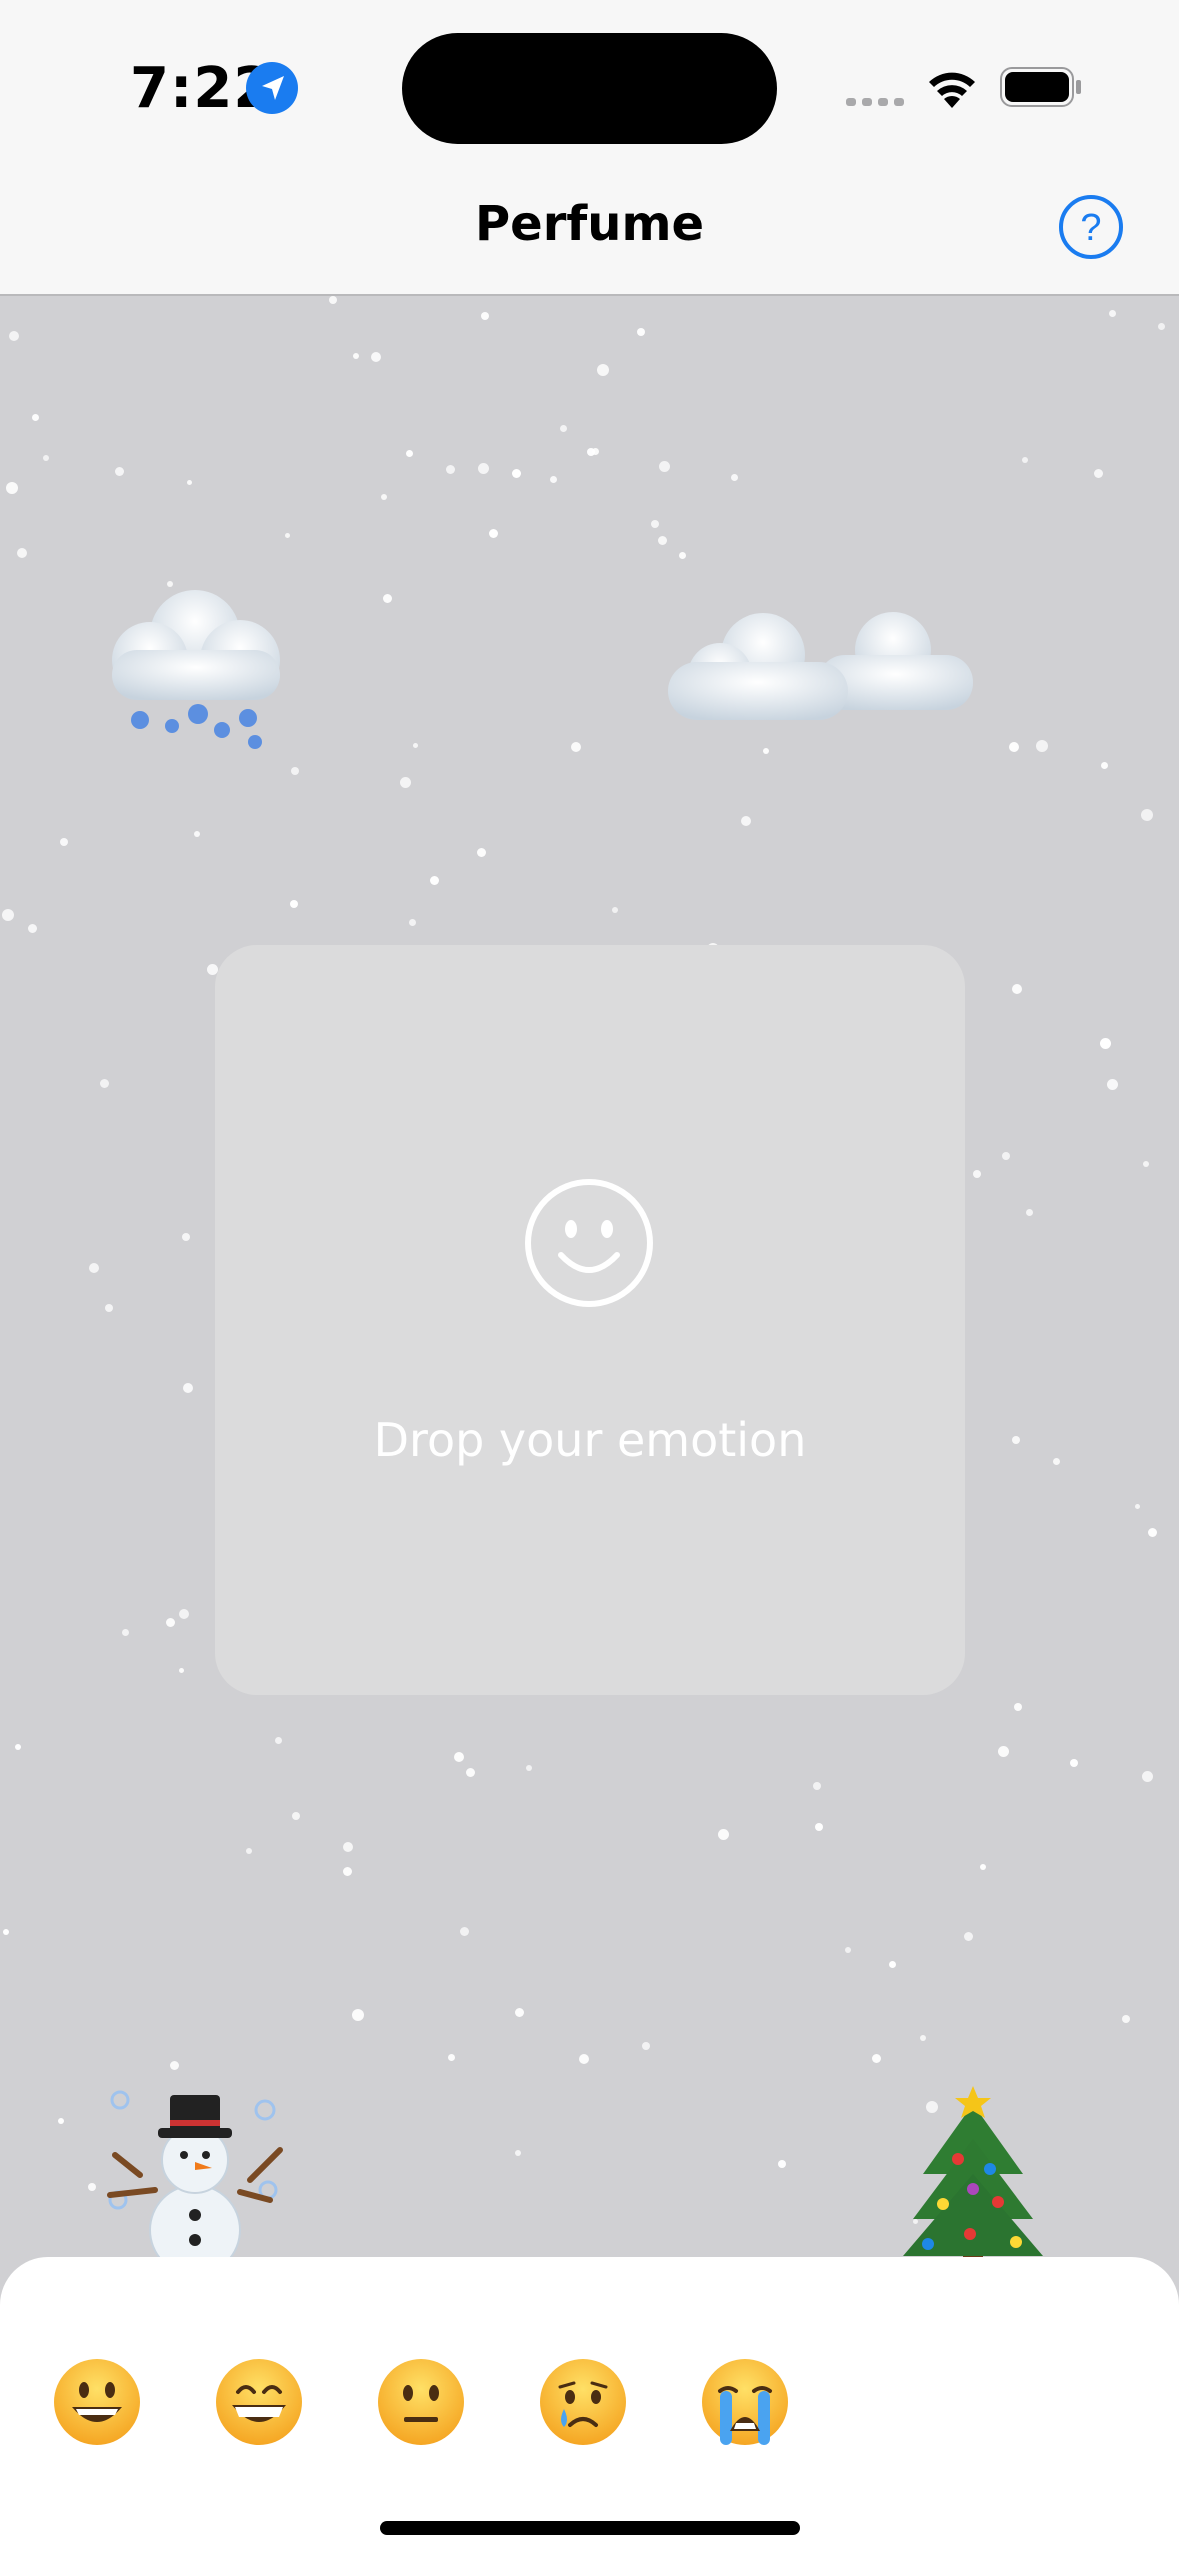 This screenshot has width=1179, height=2556. I want to click on navigation-bar: Perfume ?, so click(589, 238).